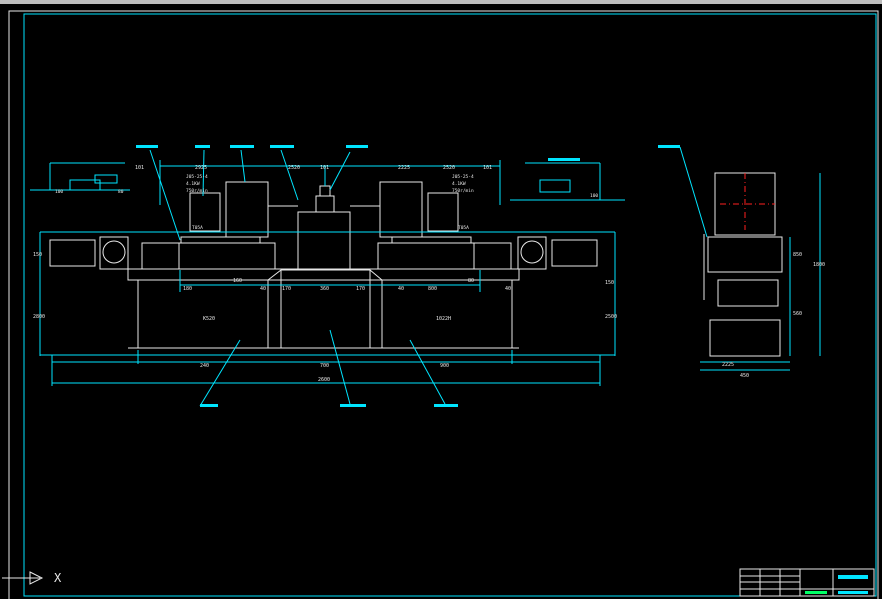 The image size is (882, 599). What do you see at coordinates (745, 254) in the screenshot?
I see `side-slide-body` at bounding box center [745, 254].